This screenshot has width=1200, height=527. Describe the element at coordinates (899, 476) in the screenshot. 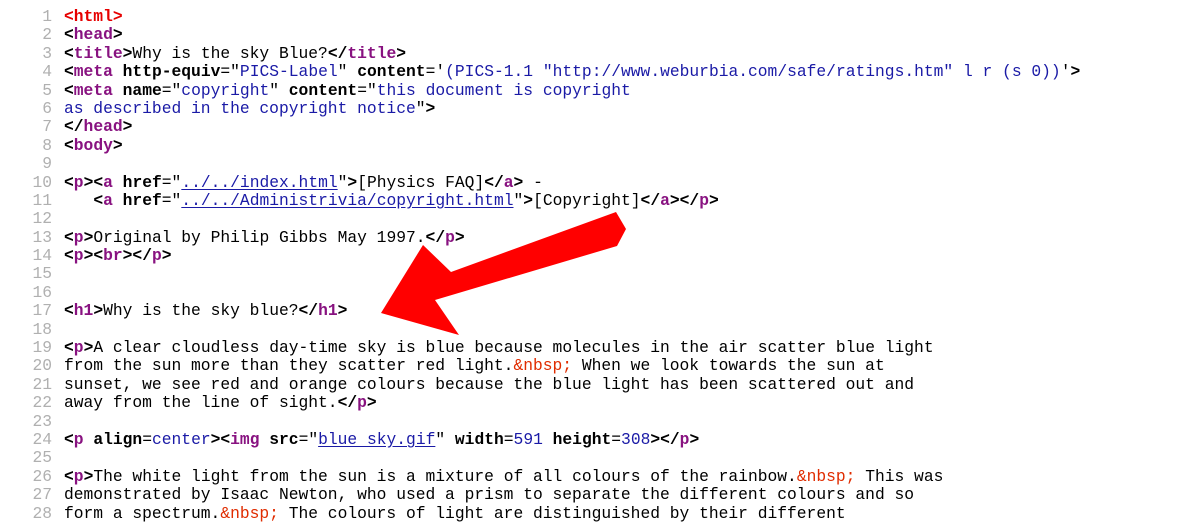

I see `text-content: This was` at that location.